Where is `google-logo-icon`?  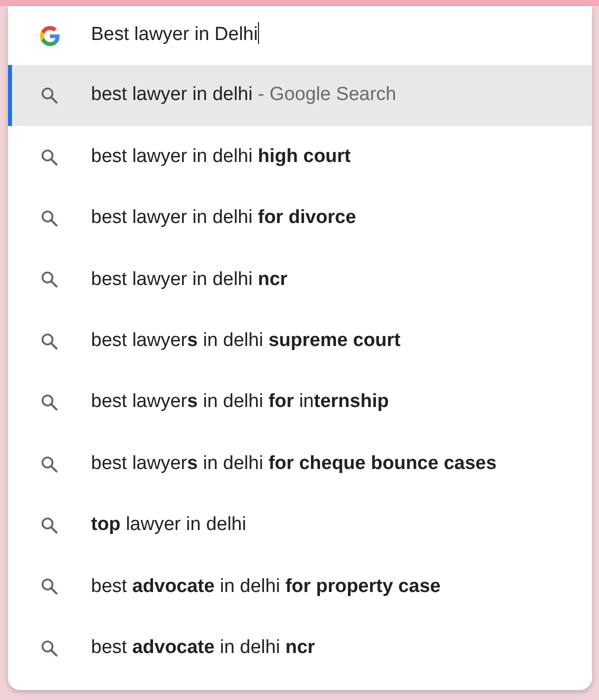 google-logo-icon is located at coordinates (50, 36).